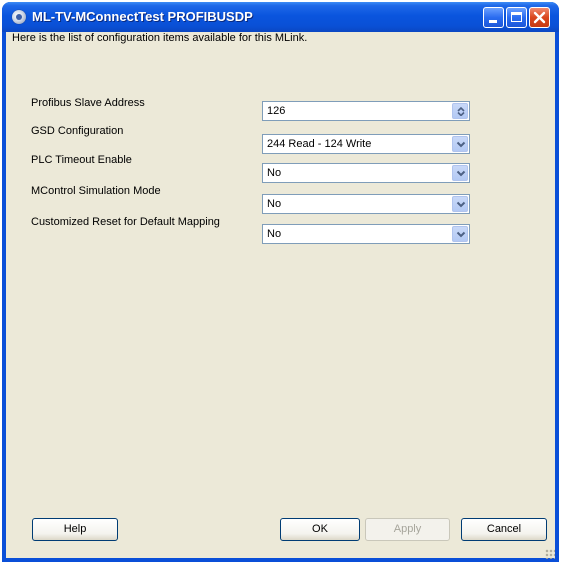  I want to click on apply-button: Apply, so click(407, 529).